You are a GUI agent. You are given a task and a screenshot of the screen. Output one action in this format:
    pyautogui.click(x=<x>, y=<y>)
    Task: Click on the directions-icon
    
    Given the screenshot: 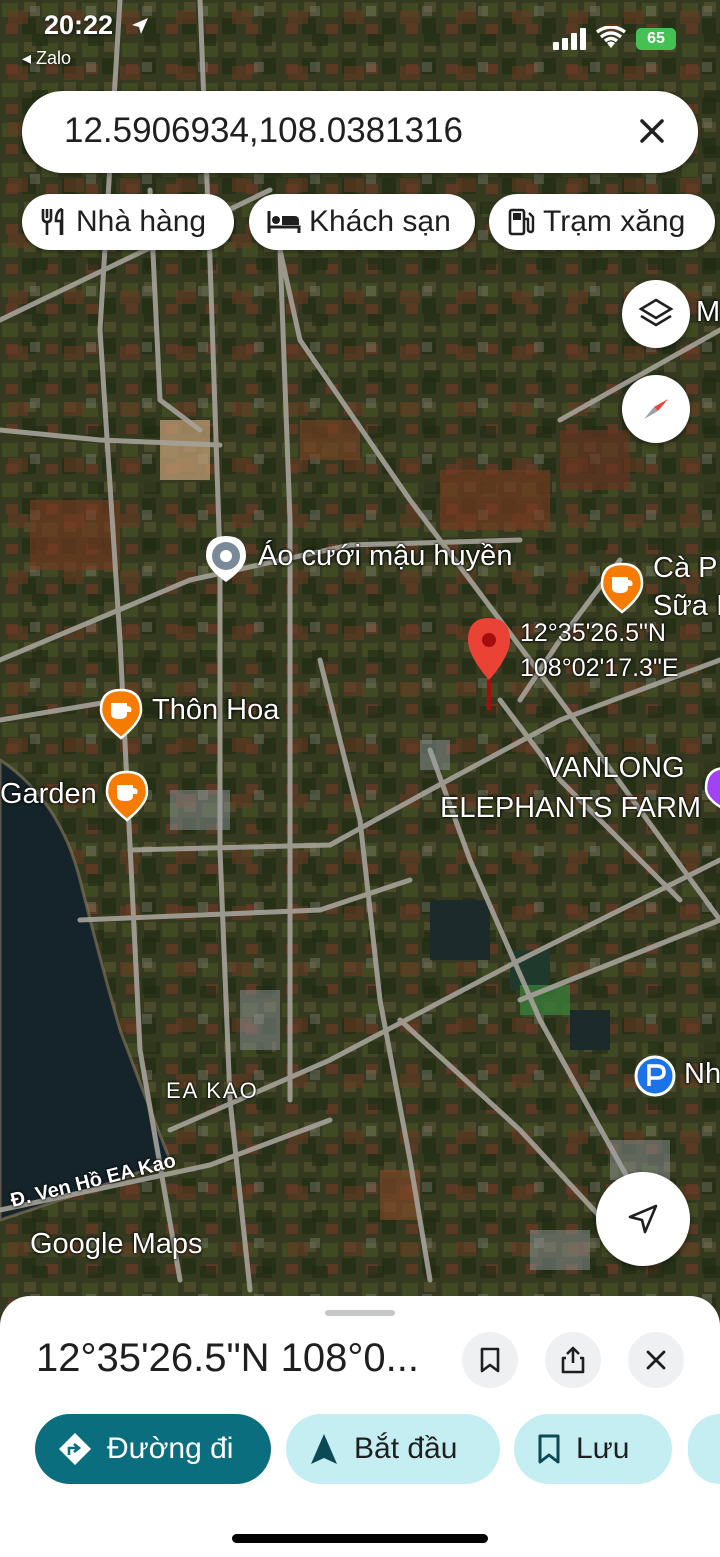 What is the action you would take?
    pyautogui.click(x=75, y=1449)
    